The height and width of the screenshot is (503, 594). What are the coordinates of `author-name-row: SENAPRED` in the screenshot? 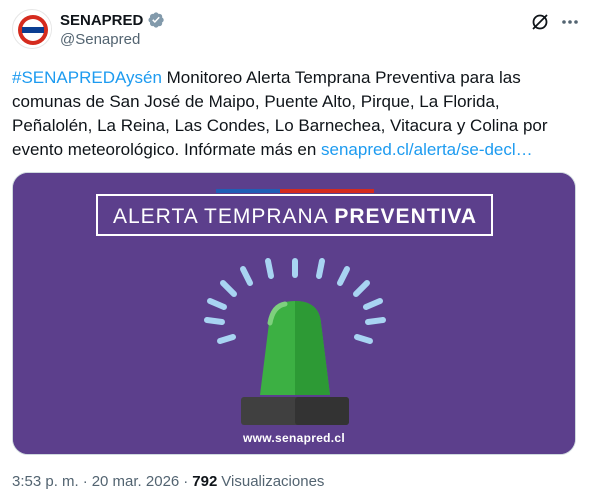 It's located at (112, 20).